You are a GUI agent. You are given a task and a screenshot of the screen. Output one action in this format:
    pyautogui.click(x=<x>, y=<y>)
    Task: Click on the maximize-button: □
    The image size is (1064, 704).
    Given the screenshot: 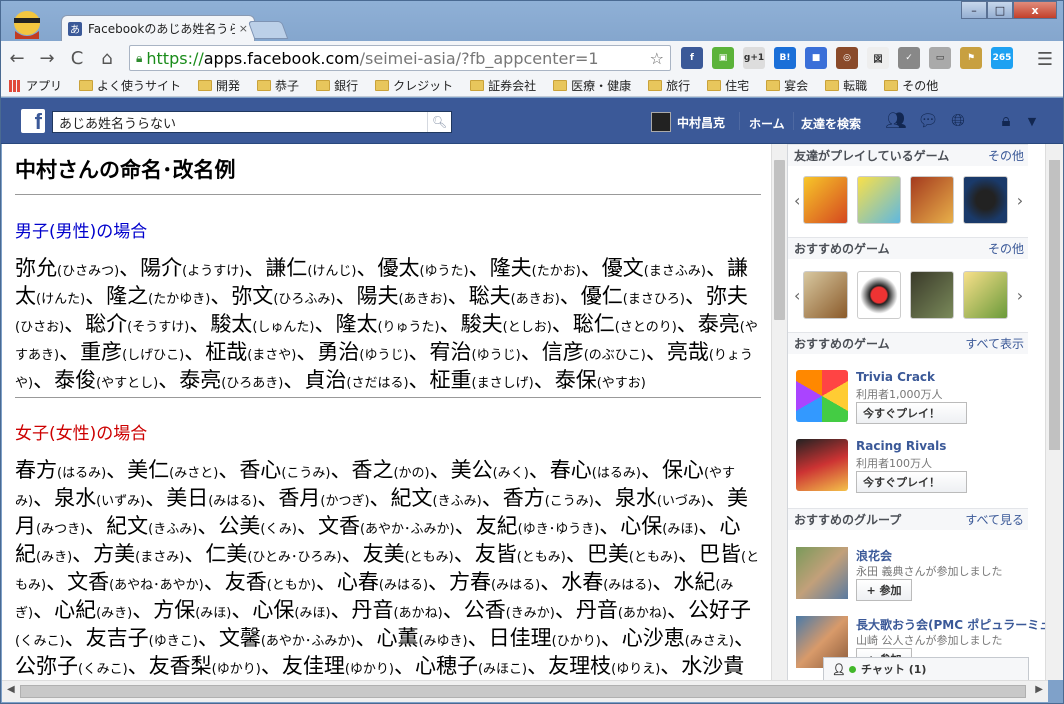 What is the action you would take?
    pyautogui.click(x=1000, y=10)
    